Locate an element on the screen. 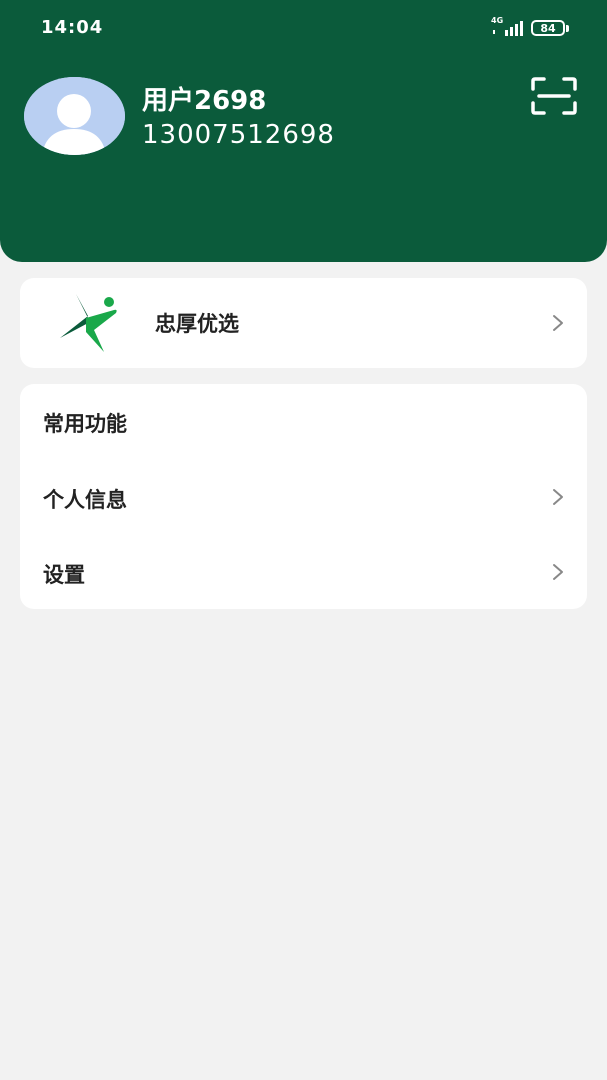  network-type-label: 4G is located at coordinates (497, 20).